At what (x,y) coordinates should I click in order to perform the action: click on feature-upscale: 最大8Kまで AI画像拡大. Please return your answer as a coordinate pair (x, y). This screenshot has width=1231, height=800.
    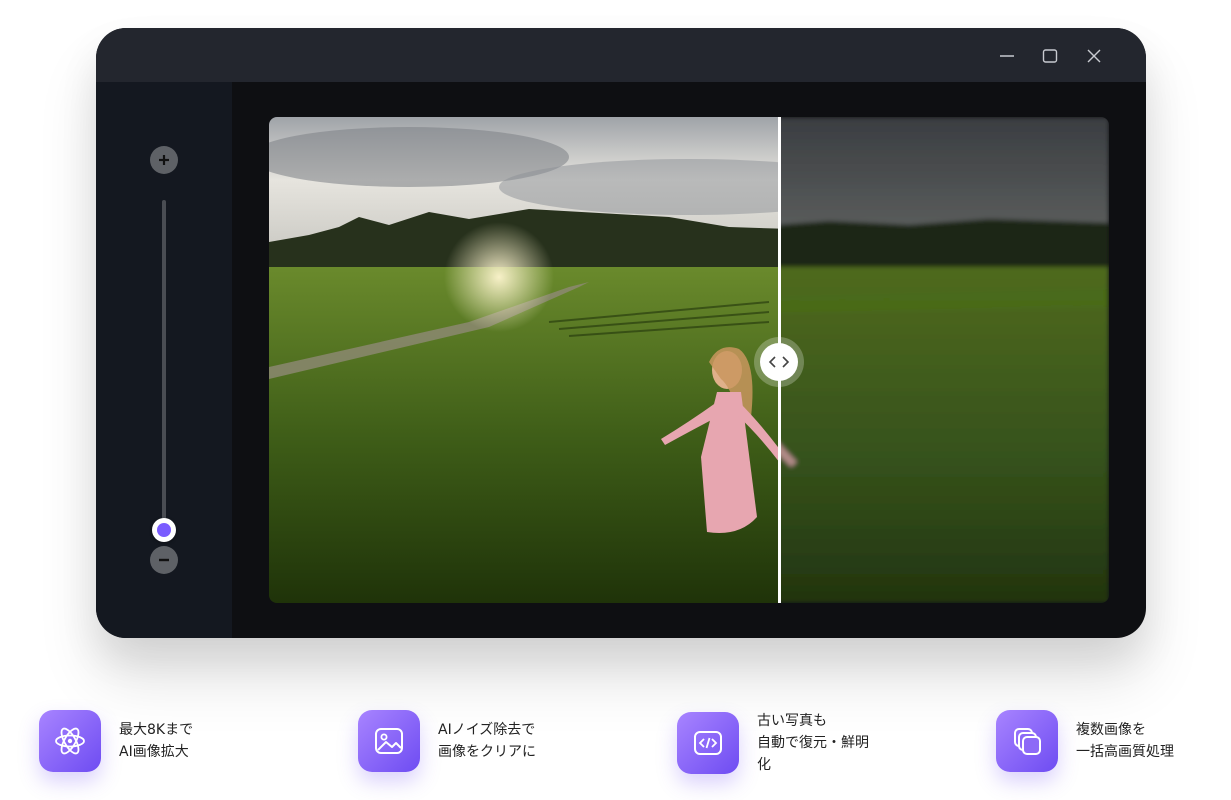
    Looking at the image, I should click on (116, 741).